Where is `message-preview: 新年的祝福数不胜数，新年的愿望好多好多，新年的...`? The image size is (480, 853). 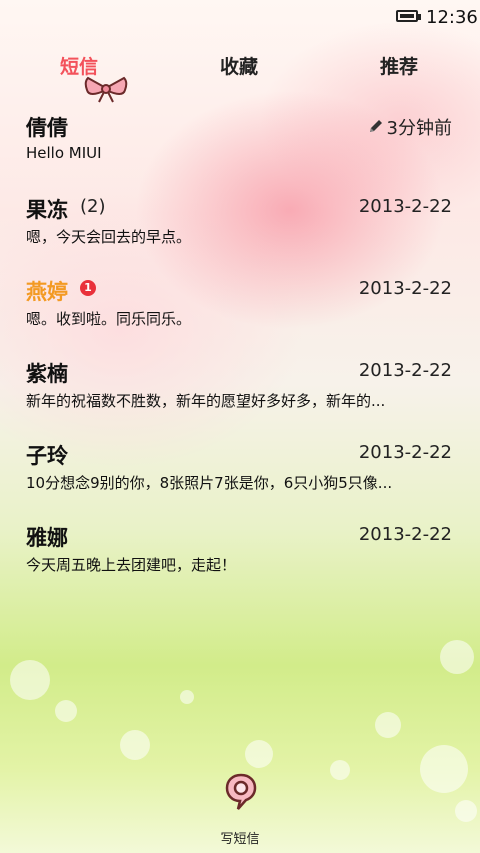 message-preview: 新年的祝福数不胜数，新年的愿望好多好多，新年的... is located at coordinates (206, 401).